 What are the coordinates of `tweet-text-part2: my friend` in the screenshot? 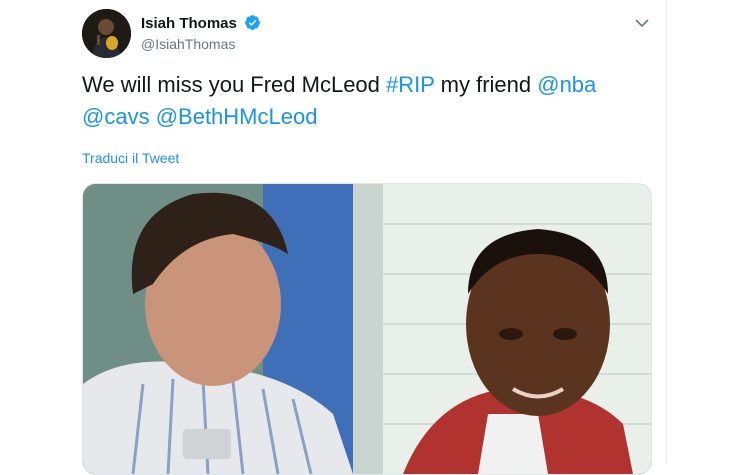 It's located at (486, 84).